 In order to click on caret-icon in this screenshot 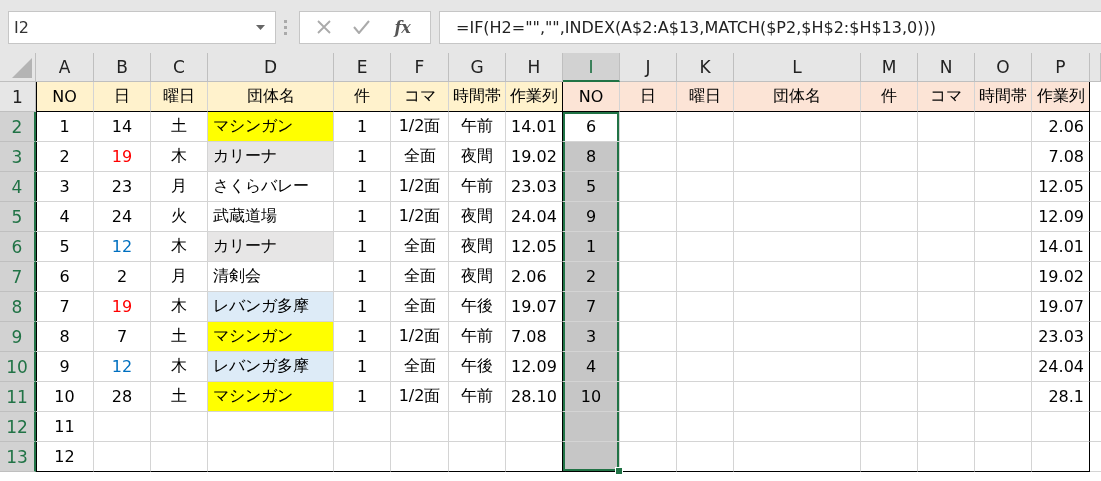, I will do `click(260, 27)`.